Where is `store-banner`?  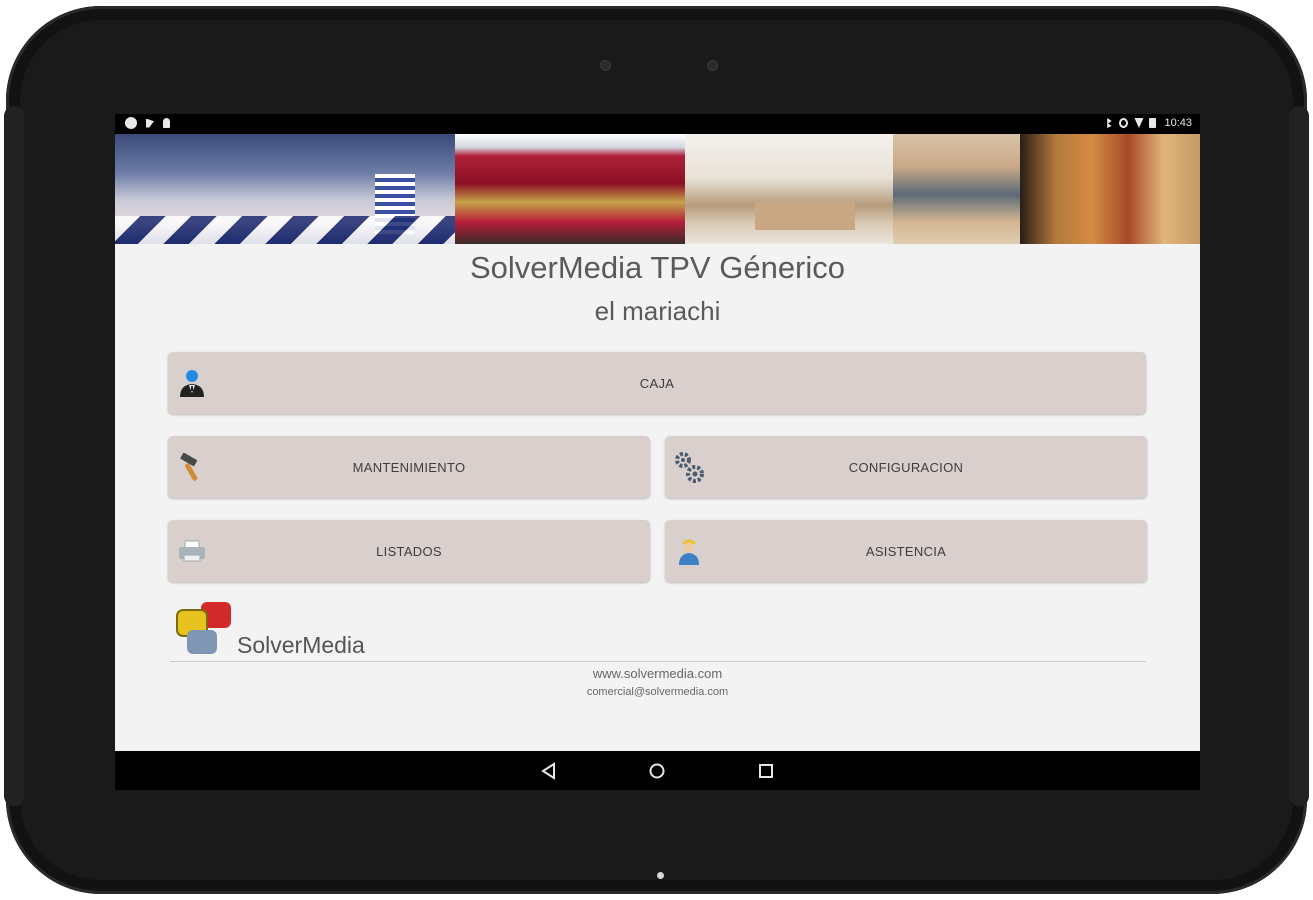
store-banner is located at coordinates (657, 189).